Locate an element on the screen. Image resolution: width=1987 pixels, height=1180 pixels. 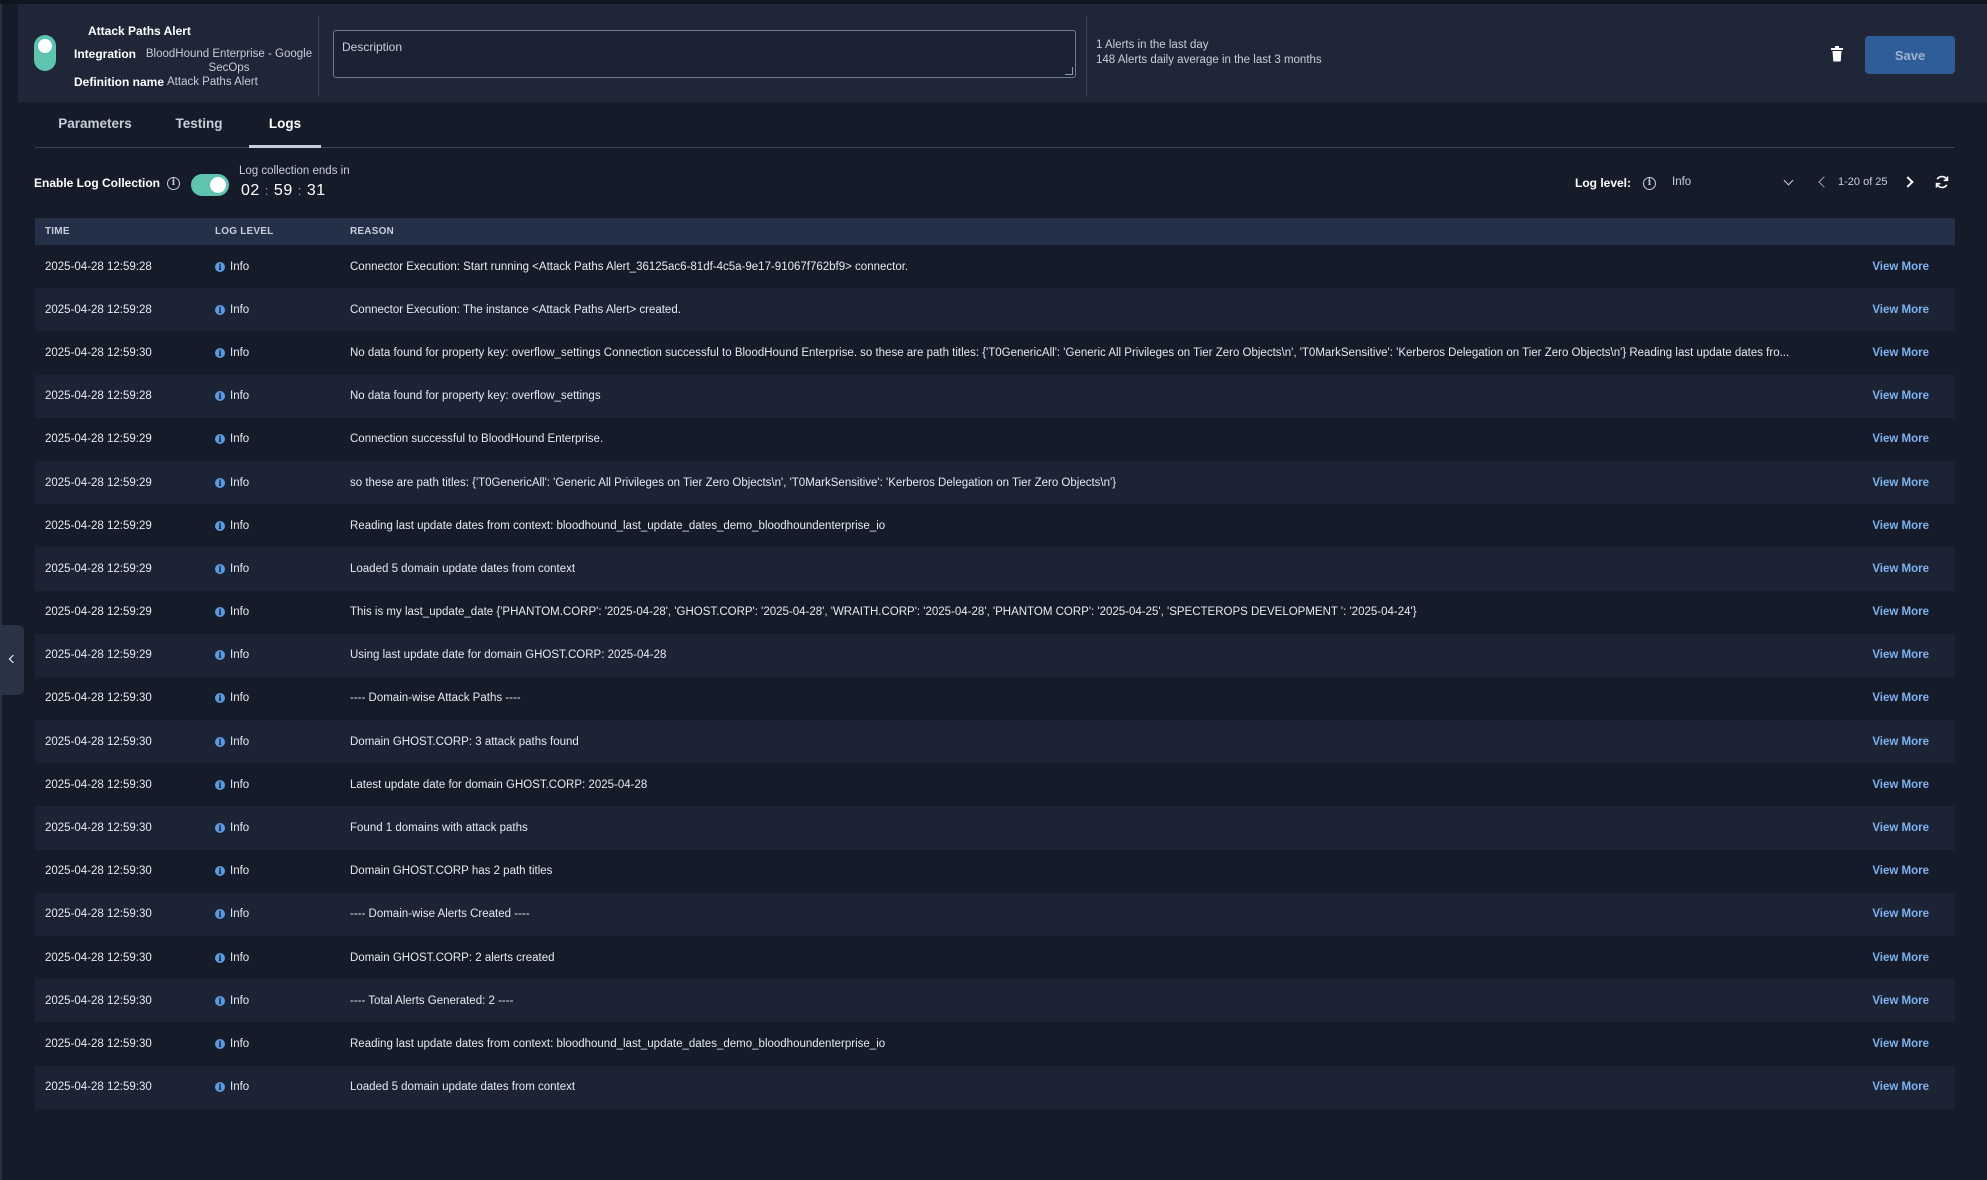
chevron-right-icon is located at coordinates (1908, 182).